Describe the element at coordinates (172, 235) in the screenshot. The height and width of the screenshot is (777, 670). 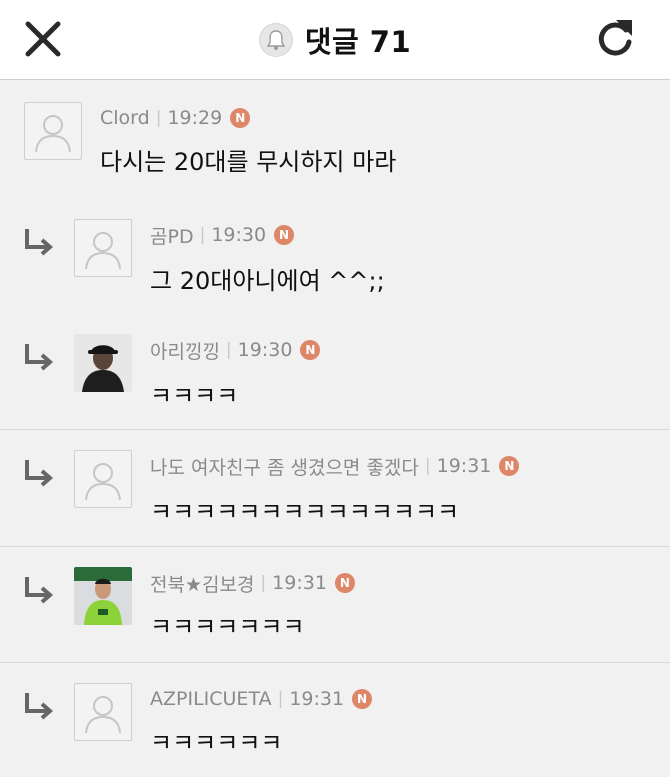
I see `comment-author: 곰PD` at that location.